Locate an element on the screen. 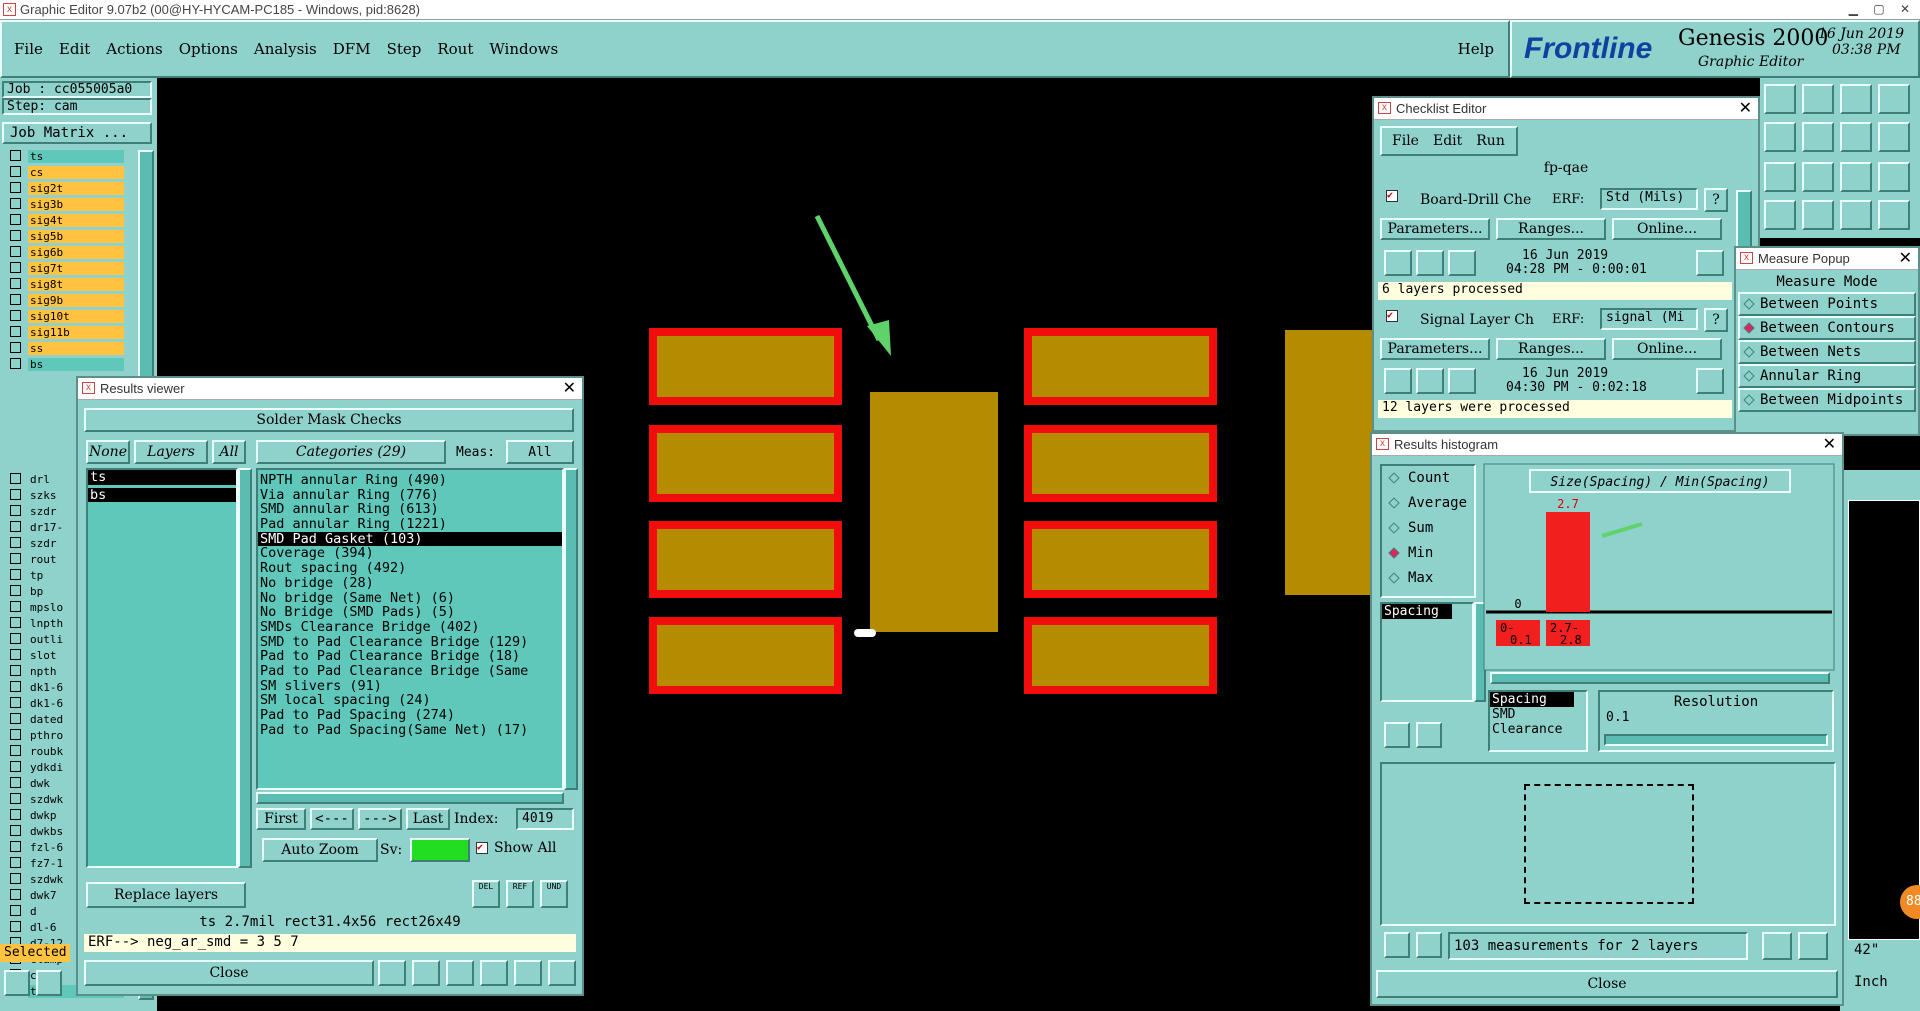 Image resolution: width=1920 pixels, height=1011 pixels. measure-option: Between Points is located at coordinates (1827, 304).